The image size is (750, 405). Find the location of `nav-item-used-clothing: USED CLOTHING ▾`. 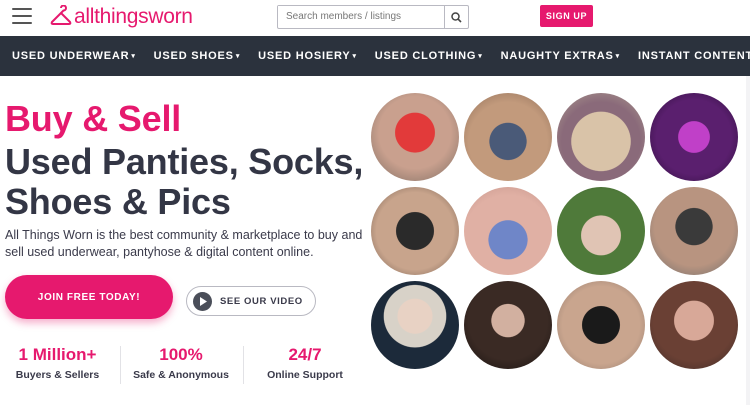

nav-item-used-clothing: USED CLOTHING ▾ is located at coordinates (429, 56).